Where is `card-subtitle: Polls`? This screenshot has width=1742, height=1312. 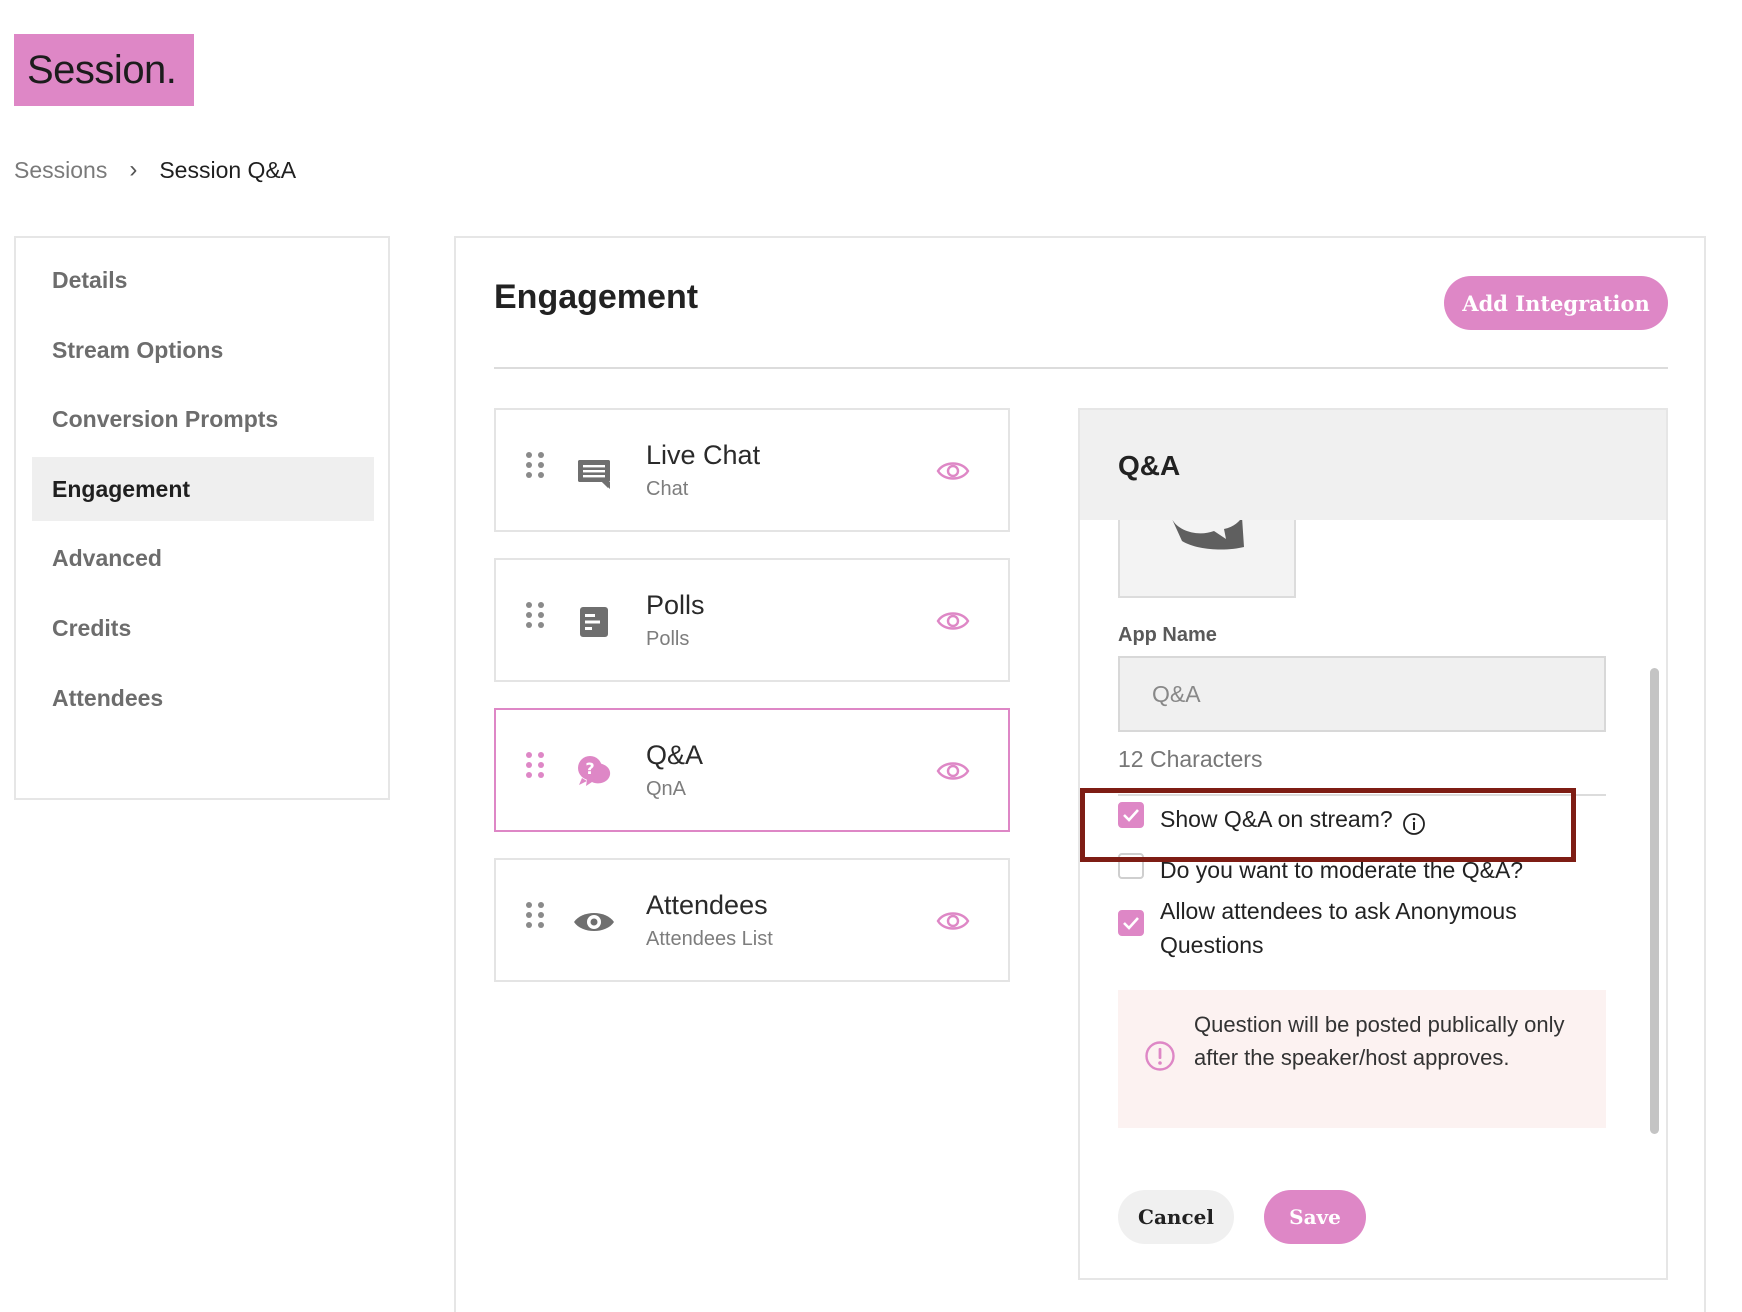 card-subtitle: Polls is located at coordinates (668, 639).